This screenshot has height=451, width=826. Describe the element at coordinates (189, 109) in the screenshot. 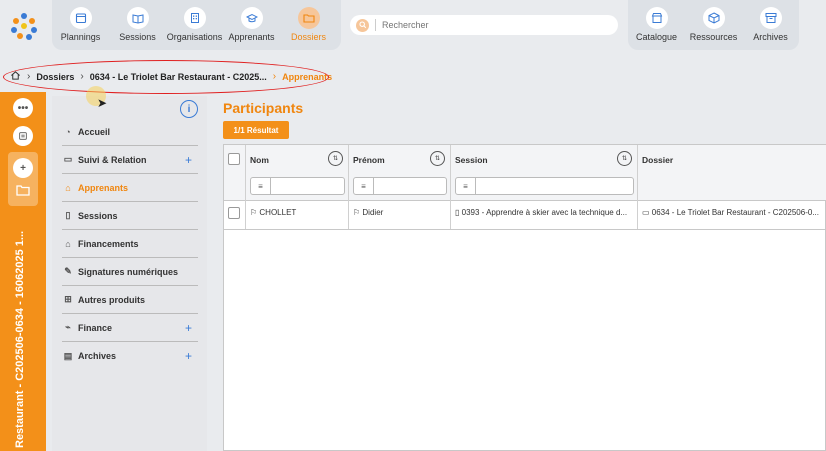

I see `info-icon: i` at that location.